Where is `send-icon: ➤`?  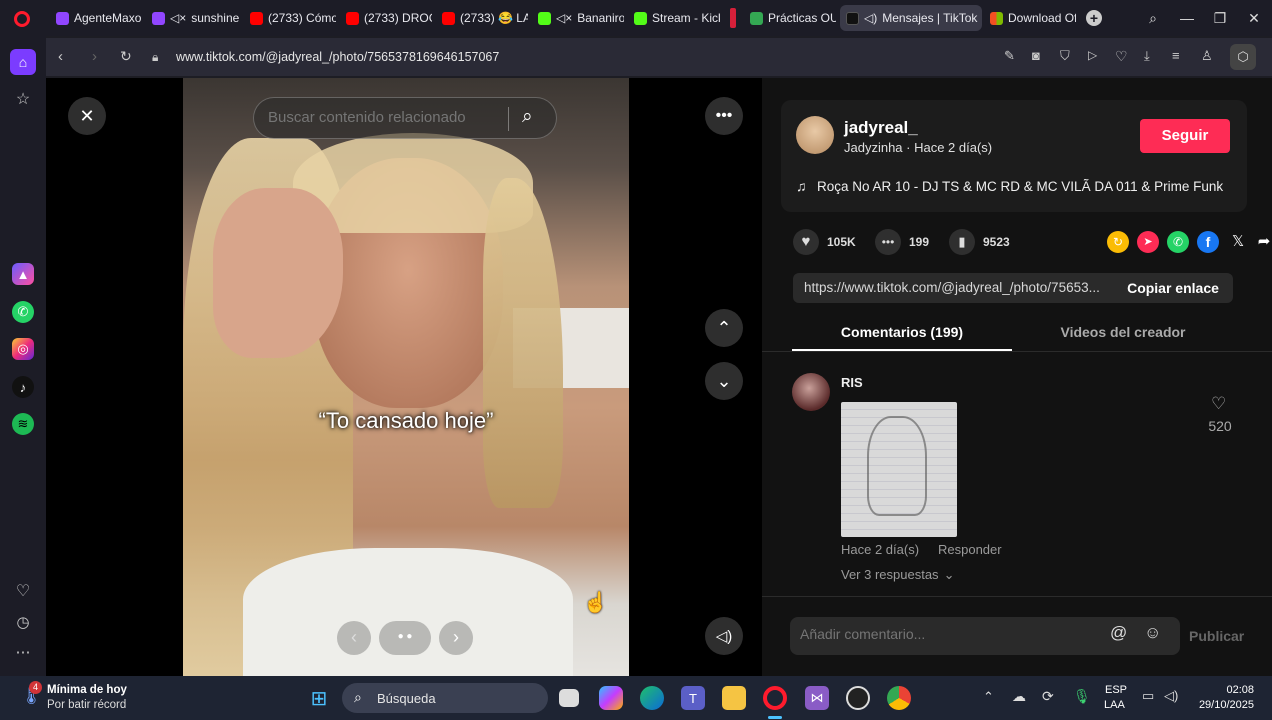 send-icon: ➤ is located at coordinates (1148, 242).